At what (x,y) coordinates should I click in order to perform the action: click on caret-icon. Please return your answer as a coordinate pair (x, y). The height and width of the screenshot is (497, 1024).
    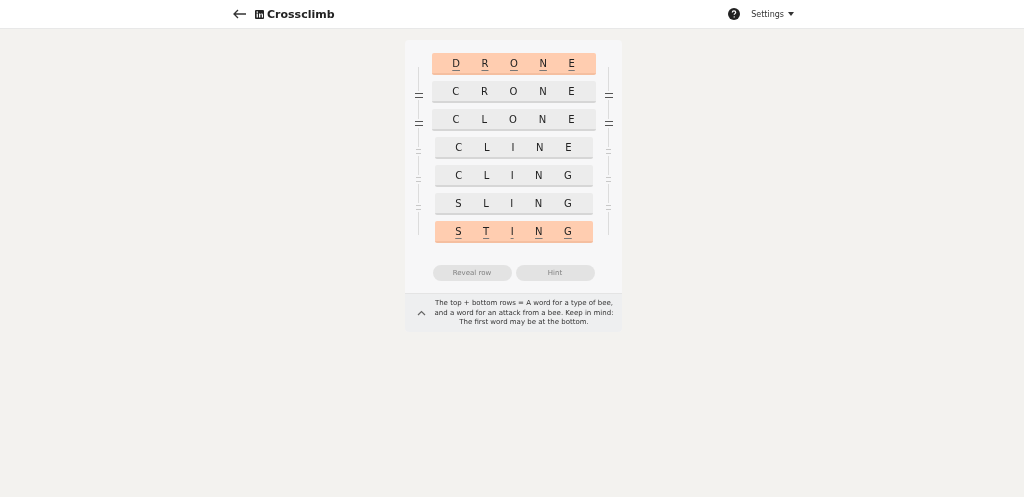
    Looking at the image, I should click on (791, 14).